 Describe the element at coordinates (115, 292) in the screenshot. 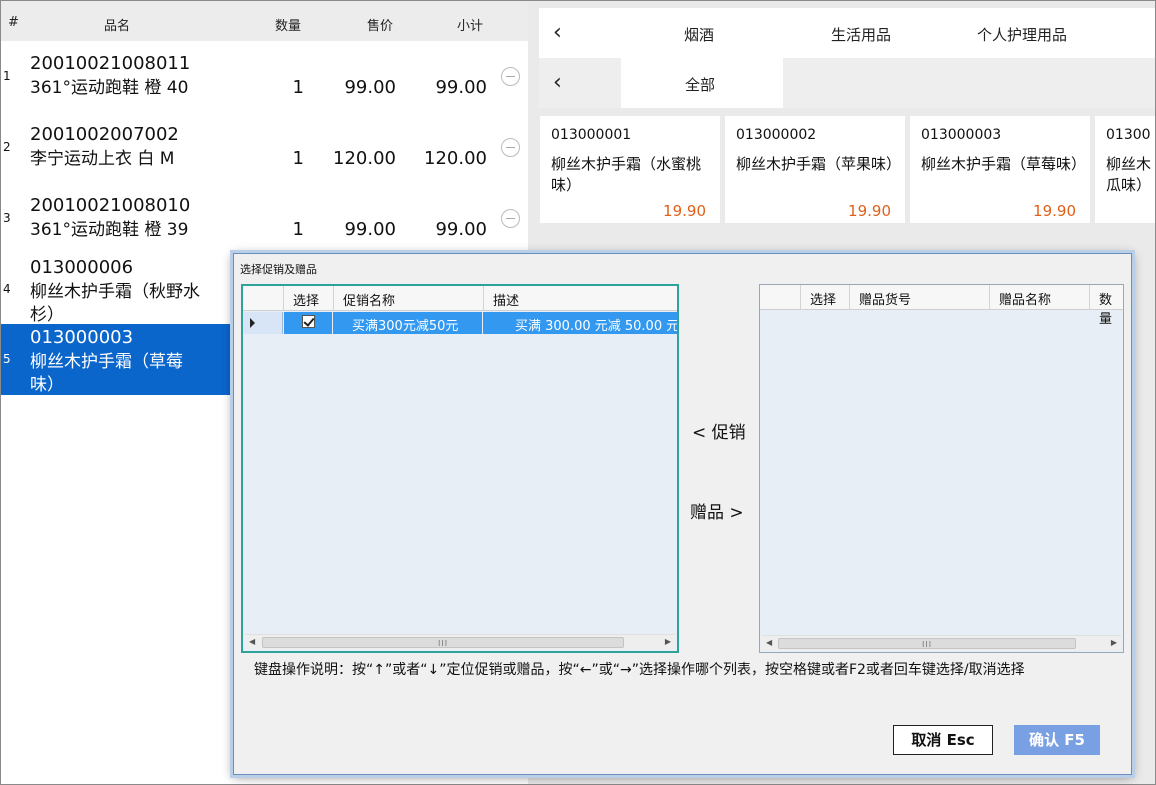

I see `row-name-line1: 柳丝木护手霜（秋野水` at that location.